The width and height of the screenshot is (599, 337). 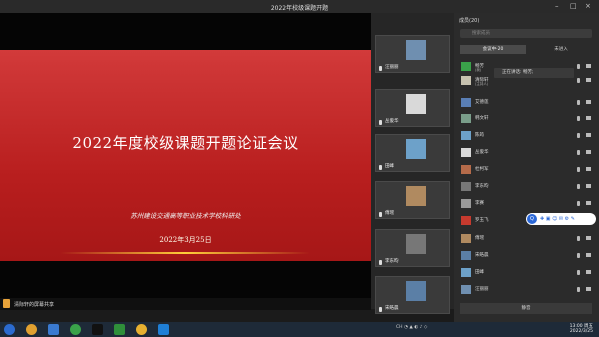 What do you see at coordinates (482, 186) in the screenshot?
I see `member-name: 李东昀` at bounding box center [482, 186].